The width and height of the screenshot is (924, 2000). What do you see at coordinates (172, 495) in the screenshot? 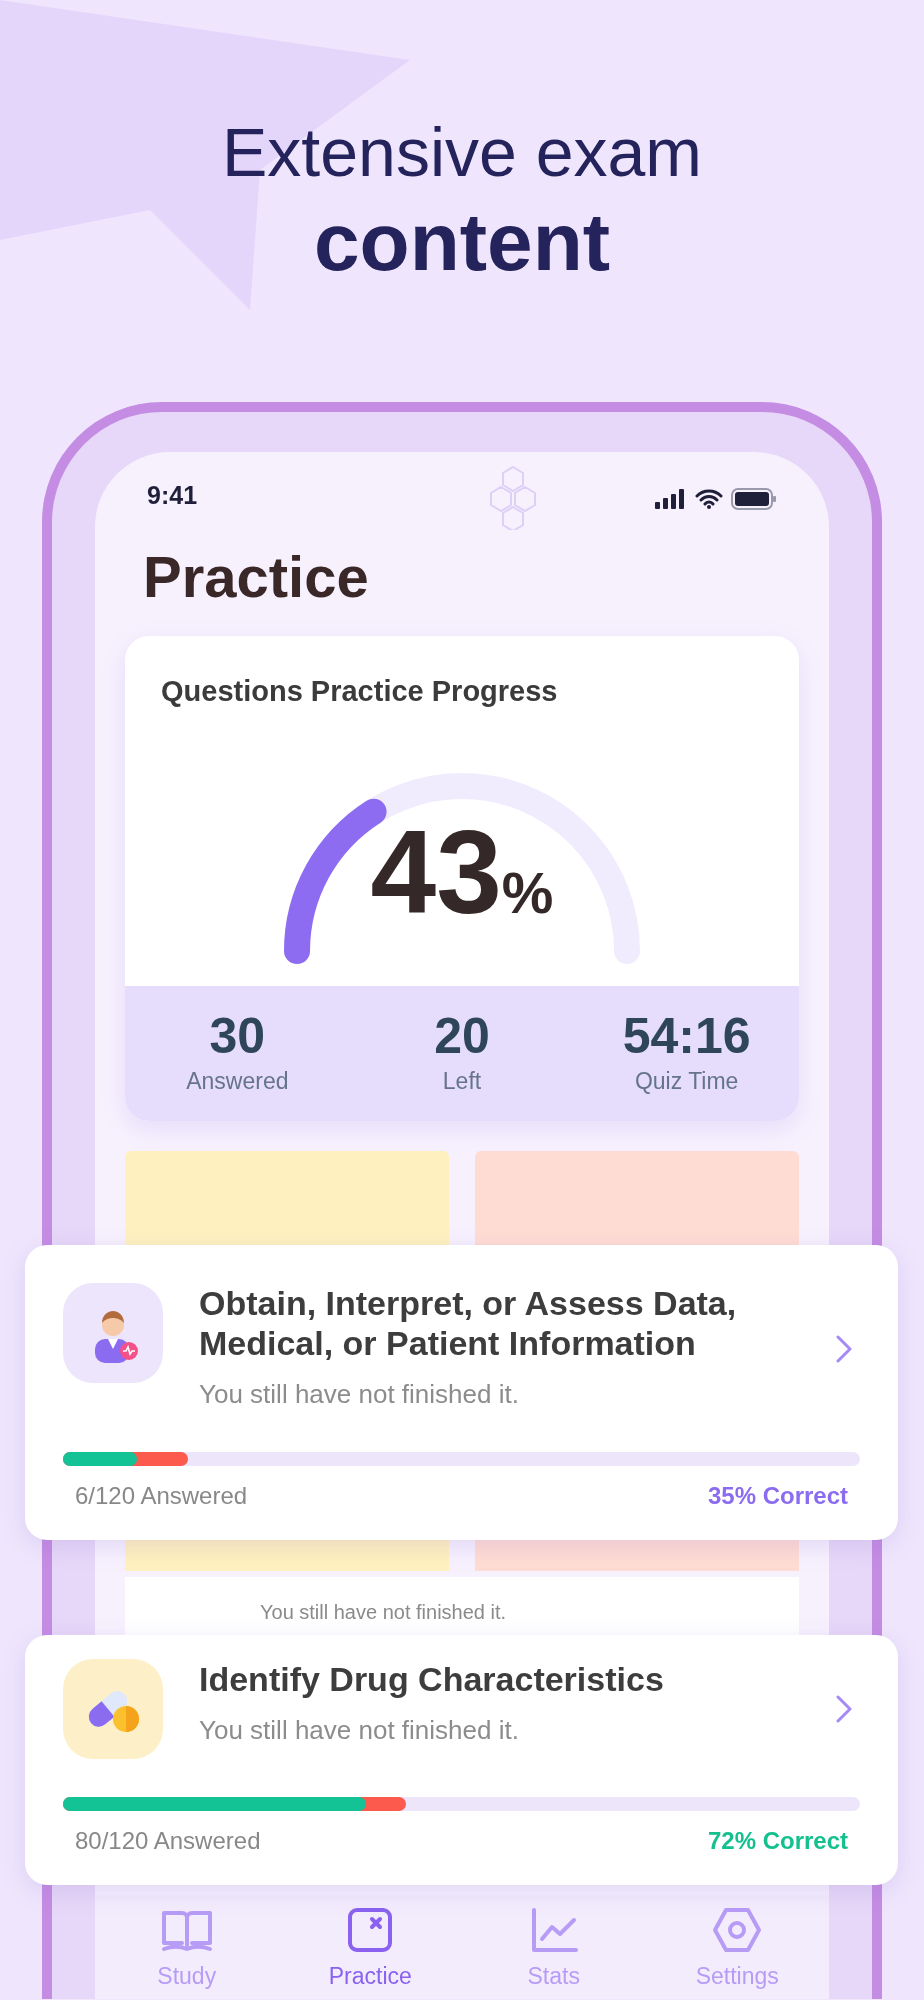
I see `status-time: 9:41` at bounding box center [172, 495].